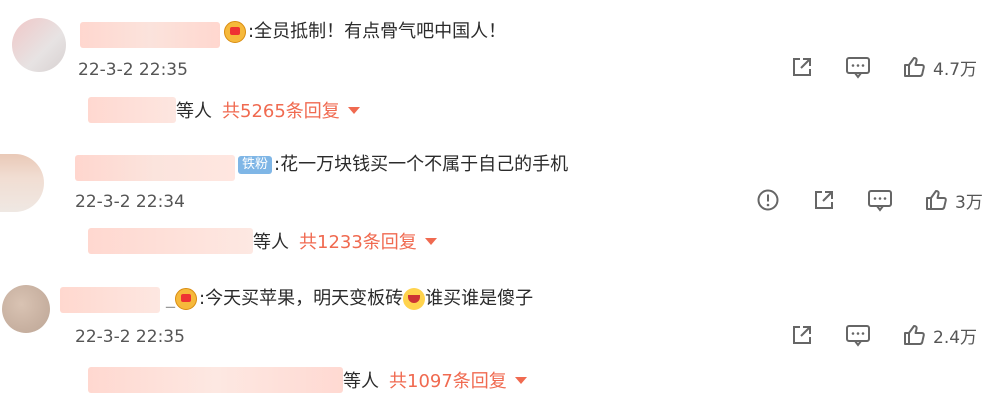 The width and height of the screenshot is (1000, 413). What do you see at coordinates (953, 200) in the screenshot?
I see `like-button: 3万` at bounding box center [953, 200].